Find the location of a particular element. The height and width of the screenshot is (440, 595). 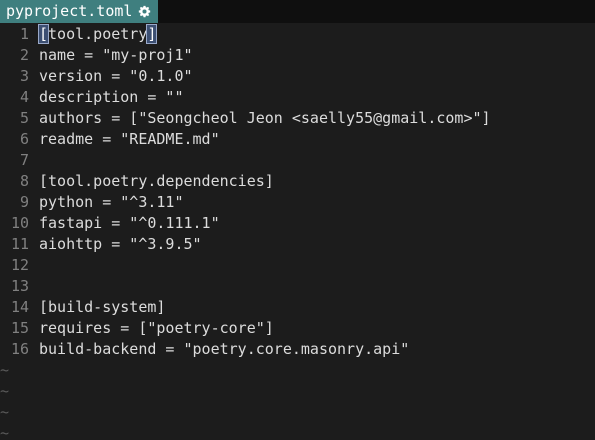

line-number: 3 is located at coordinates (24, 76).